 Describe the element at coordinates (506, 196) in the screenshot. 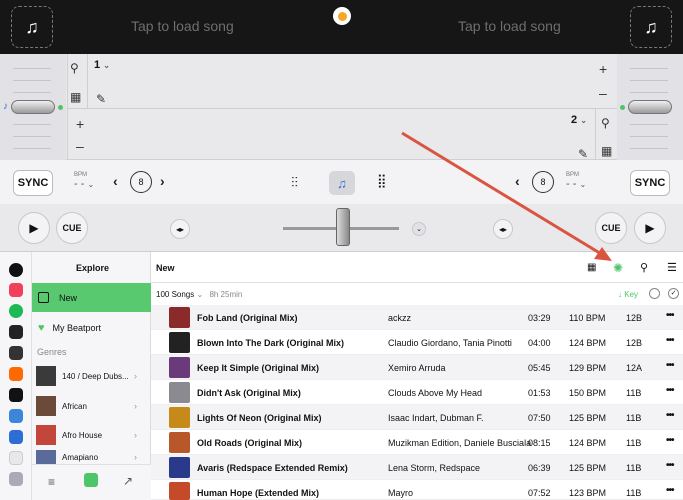

I see `annotation-arrow` at that location.